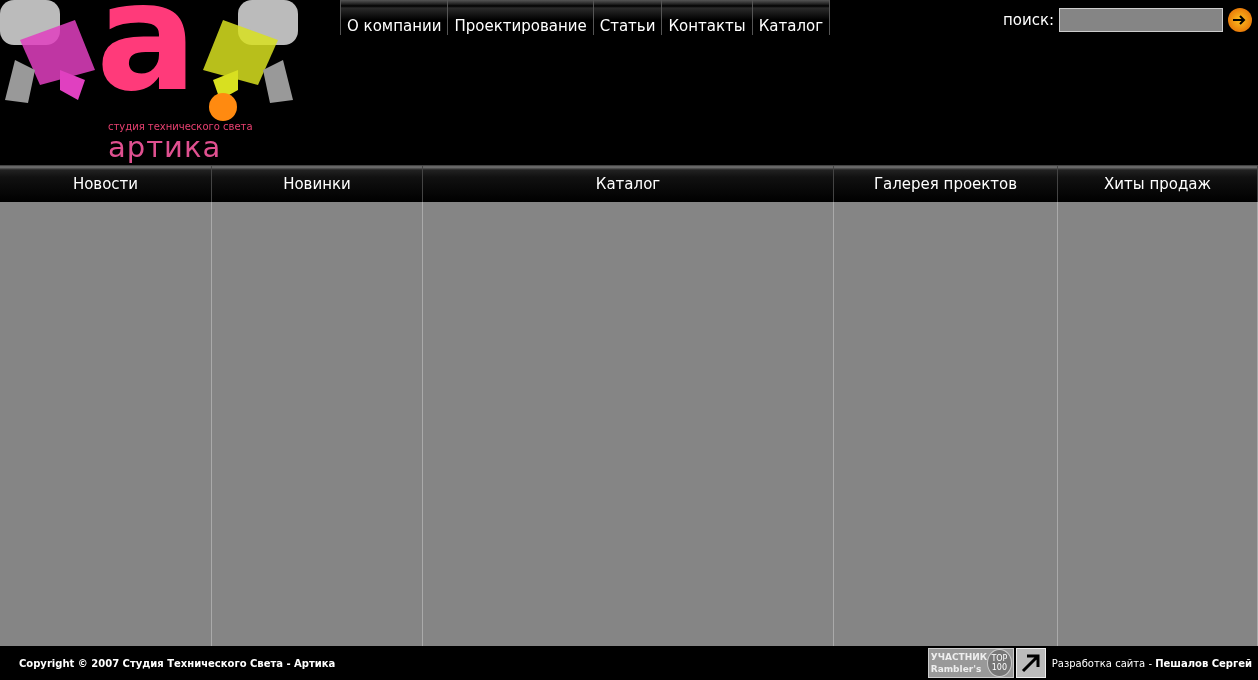 The height and width of the screenshot is (680, 1258). I want to click on counter-badge: УЧАСТНИК Rambler's TOP 100, so click(970, 663).